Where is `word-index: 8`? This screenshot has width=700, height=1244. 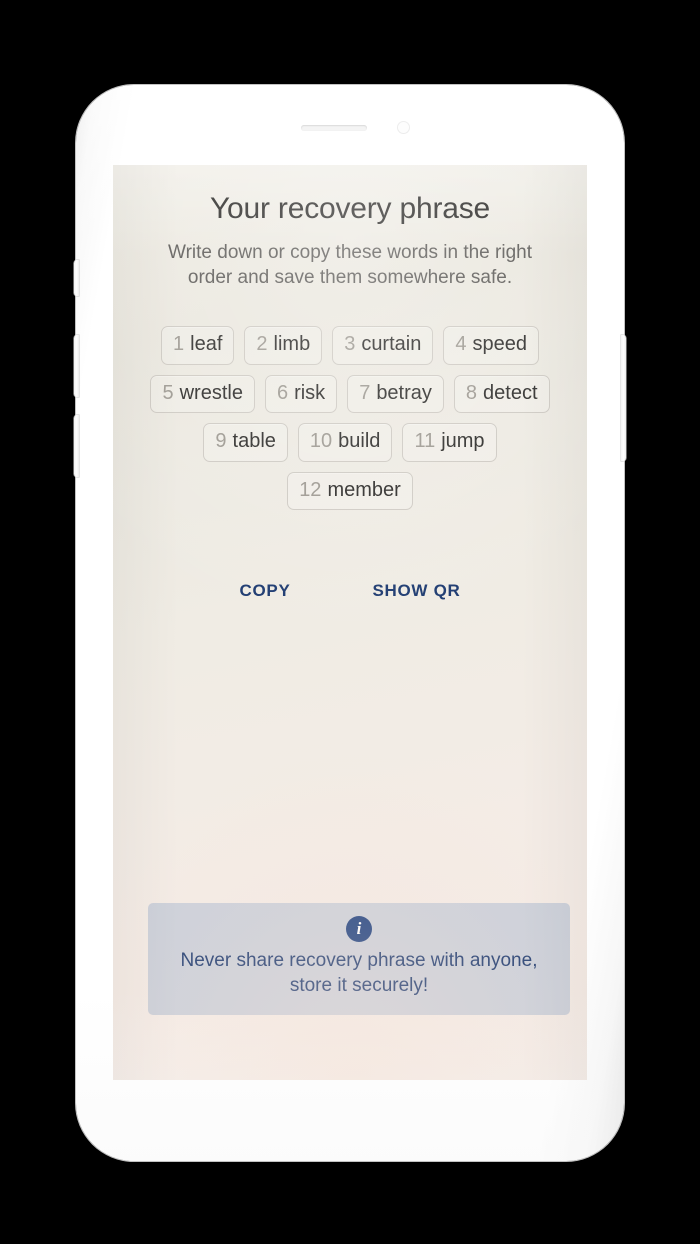 word-index: 8 is located at coordinates (471, 392).